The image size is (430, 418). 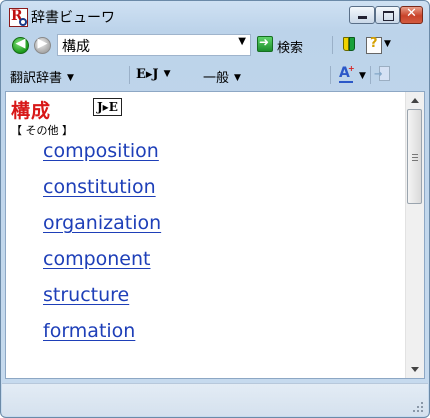 I want to click on scroll-up-arrow, so click(x=415, y=100).